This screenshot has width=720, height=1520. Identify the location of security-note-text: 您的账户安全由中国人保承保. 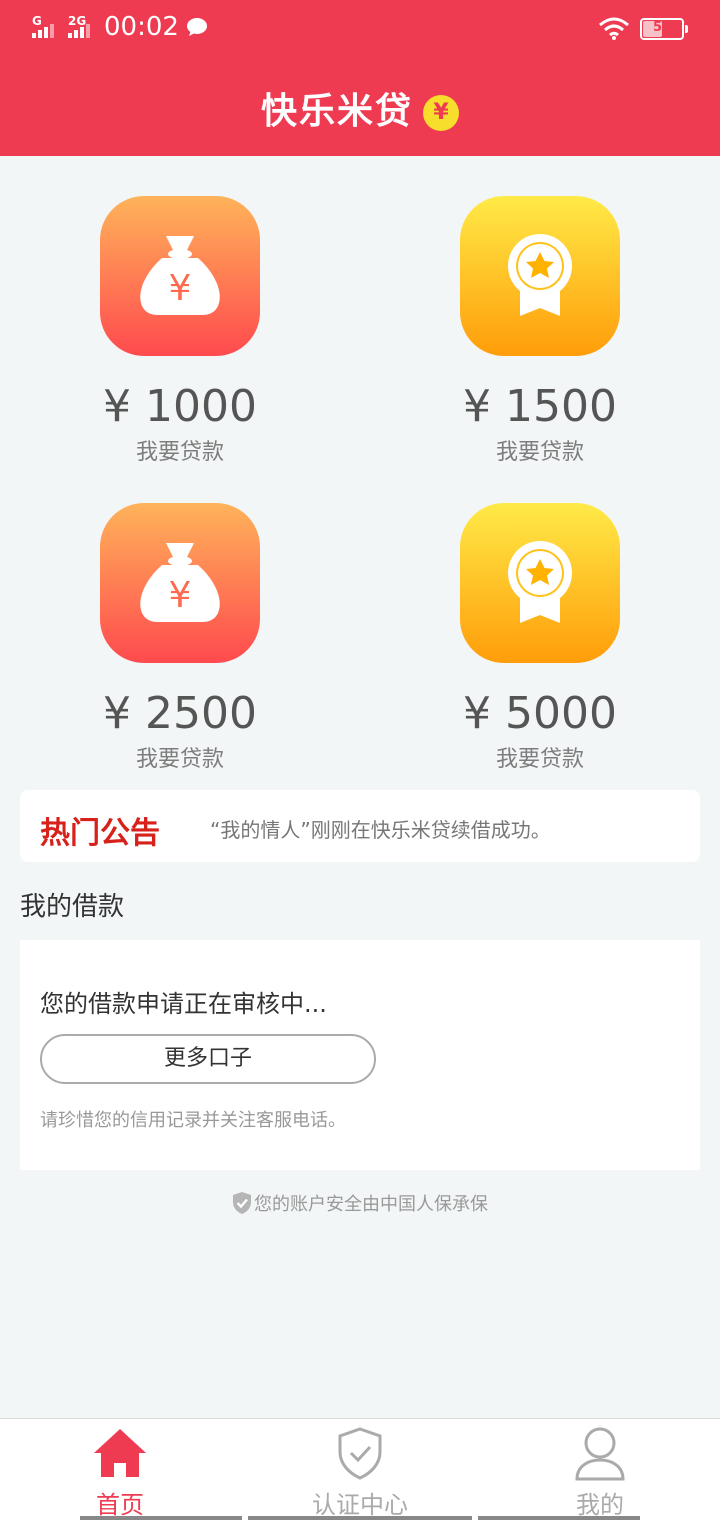
(371, 1204).